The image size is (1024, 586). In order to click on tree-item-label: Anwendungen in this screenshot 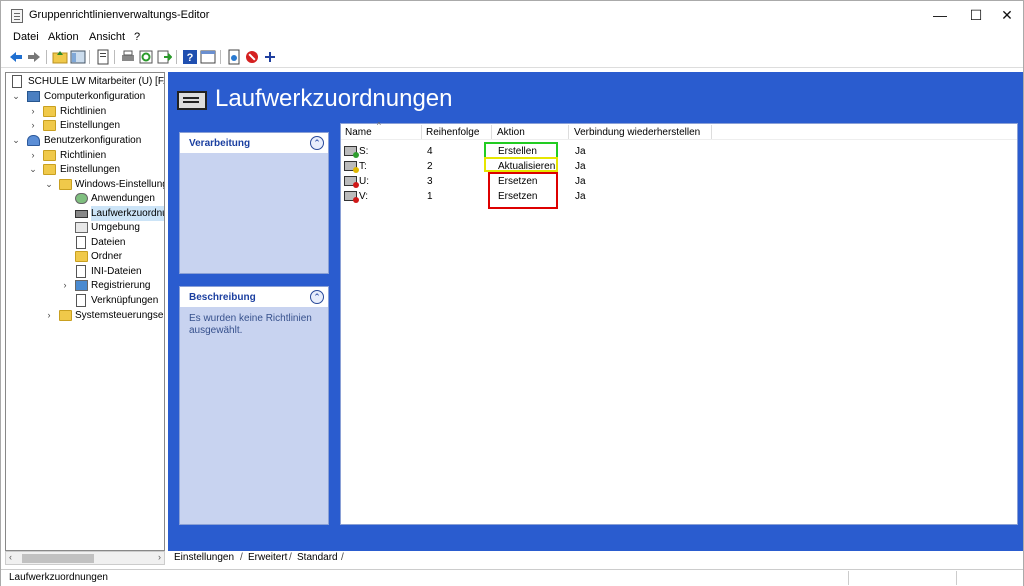, I will do `click(123, 198)`.